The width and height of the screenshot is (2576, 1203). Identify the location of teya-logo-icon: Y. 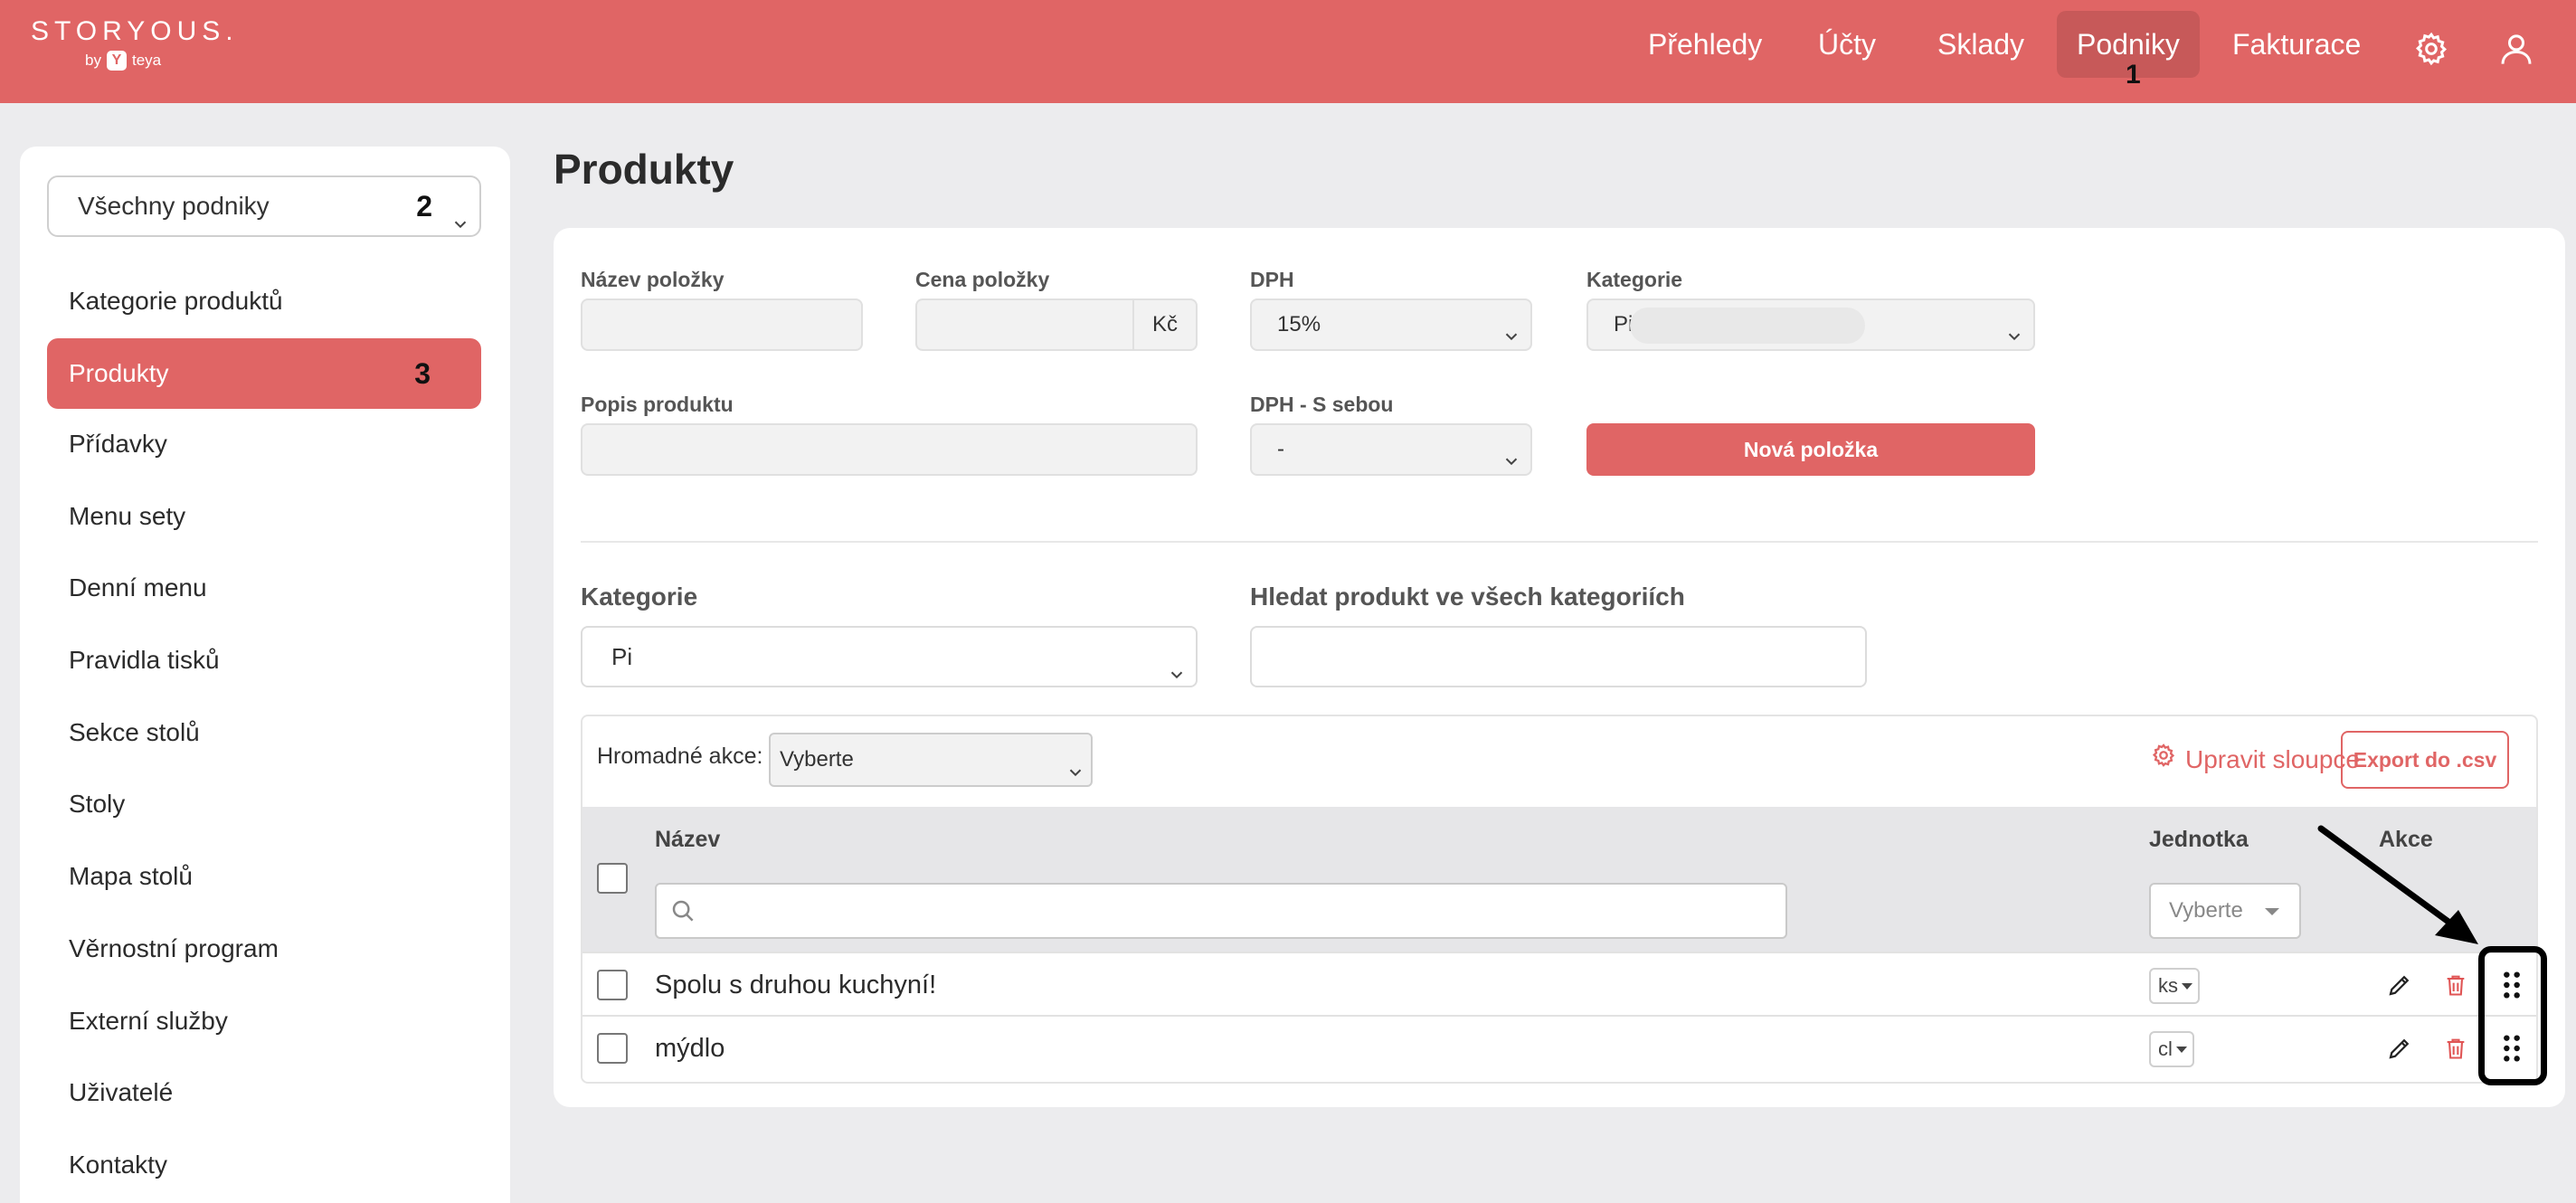
(116, 61).